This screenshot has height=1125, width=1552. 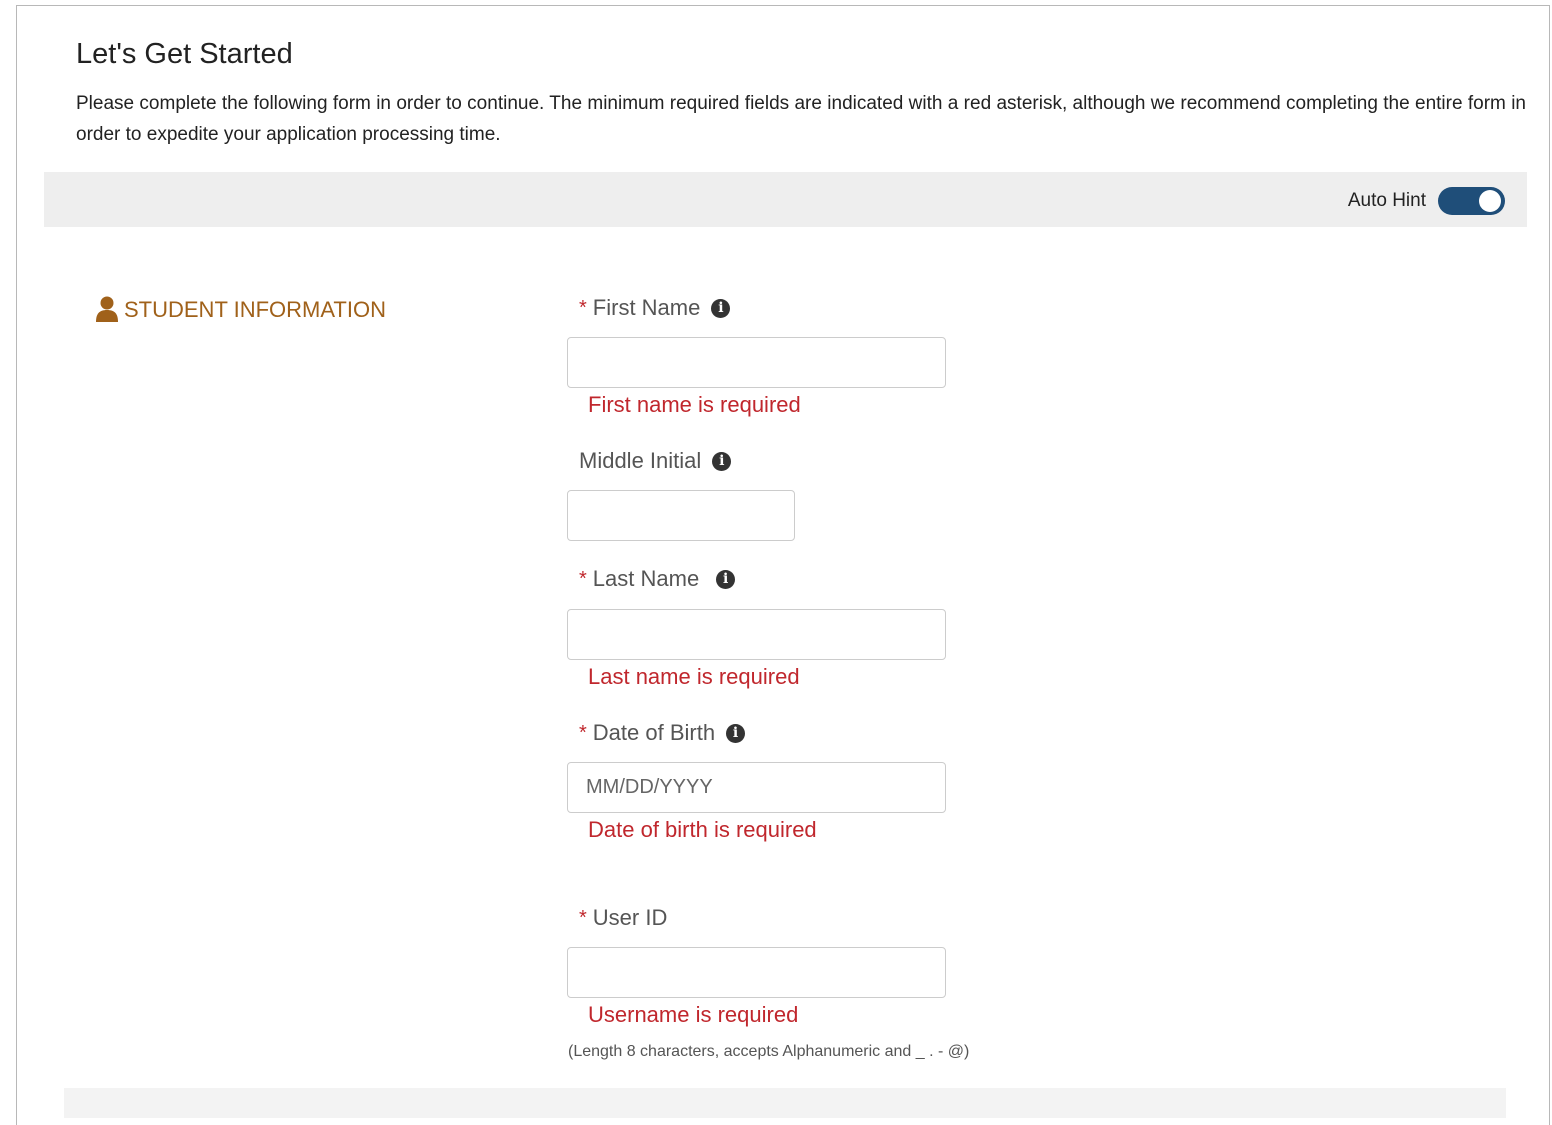 What do you see at coordinates (654, 732) in the screenshot?
I see `dob-label-text: Date of Birth` at bounding box center [654, 732].